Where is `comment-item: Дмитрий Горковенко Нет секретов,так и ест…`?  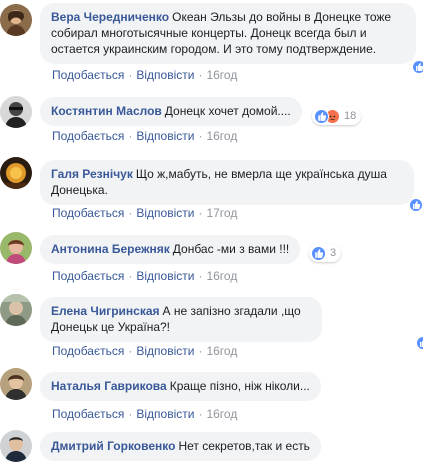 comment-item: Дмитрий Горковенко Нет секретов,так и ест… is located at coordinates (211, 447).